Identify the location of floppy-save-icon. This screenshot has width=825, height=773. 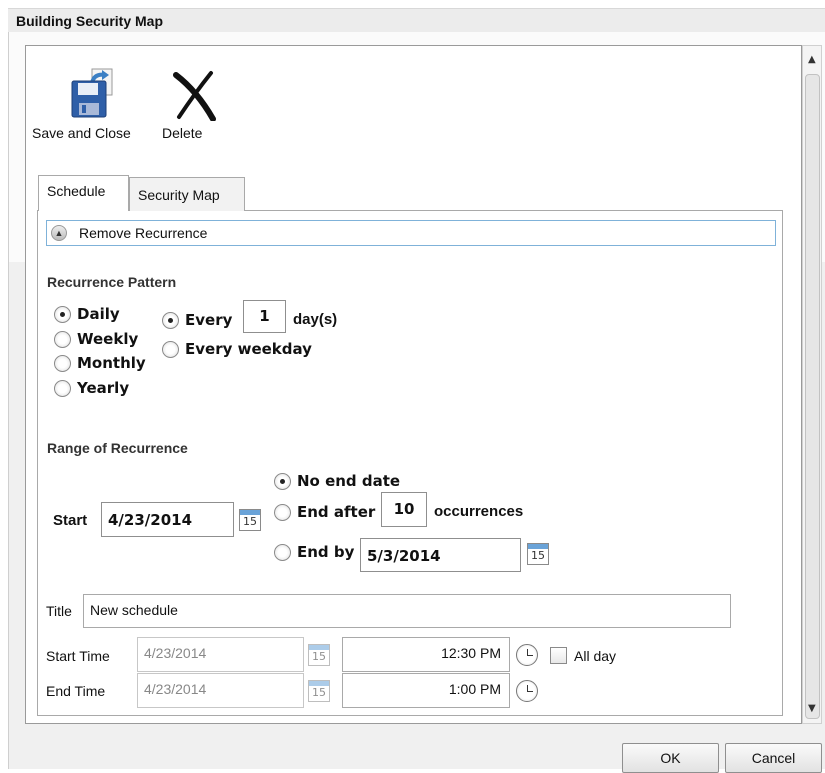
(92, 93).